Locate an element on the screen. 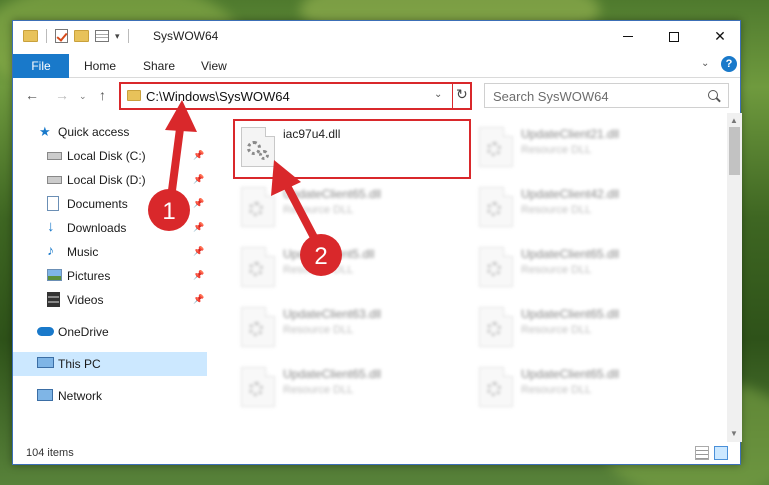 This screenshot has height=485, width=769. address-path: C:\Windows\SysWOW64 is located at coordinates (218, 96).